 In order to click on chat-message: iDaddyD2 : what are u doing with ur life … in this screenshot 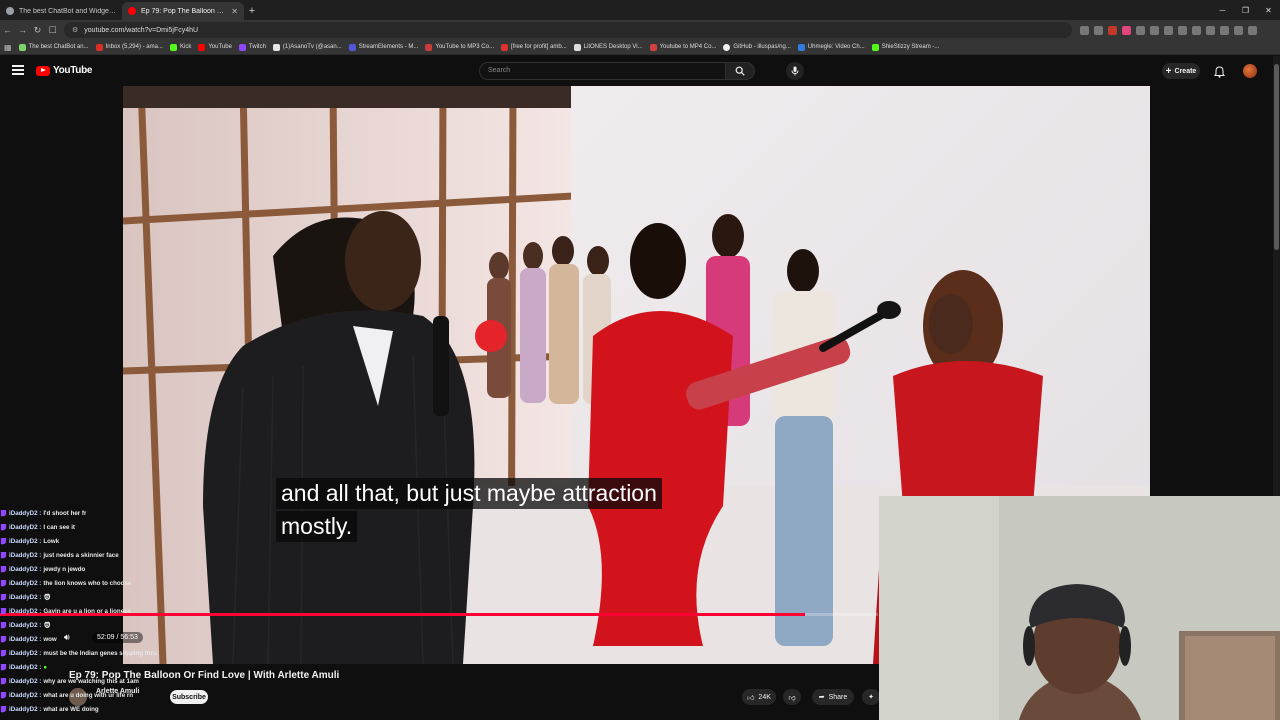, I will do `click(85, 695)`.